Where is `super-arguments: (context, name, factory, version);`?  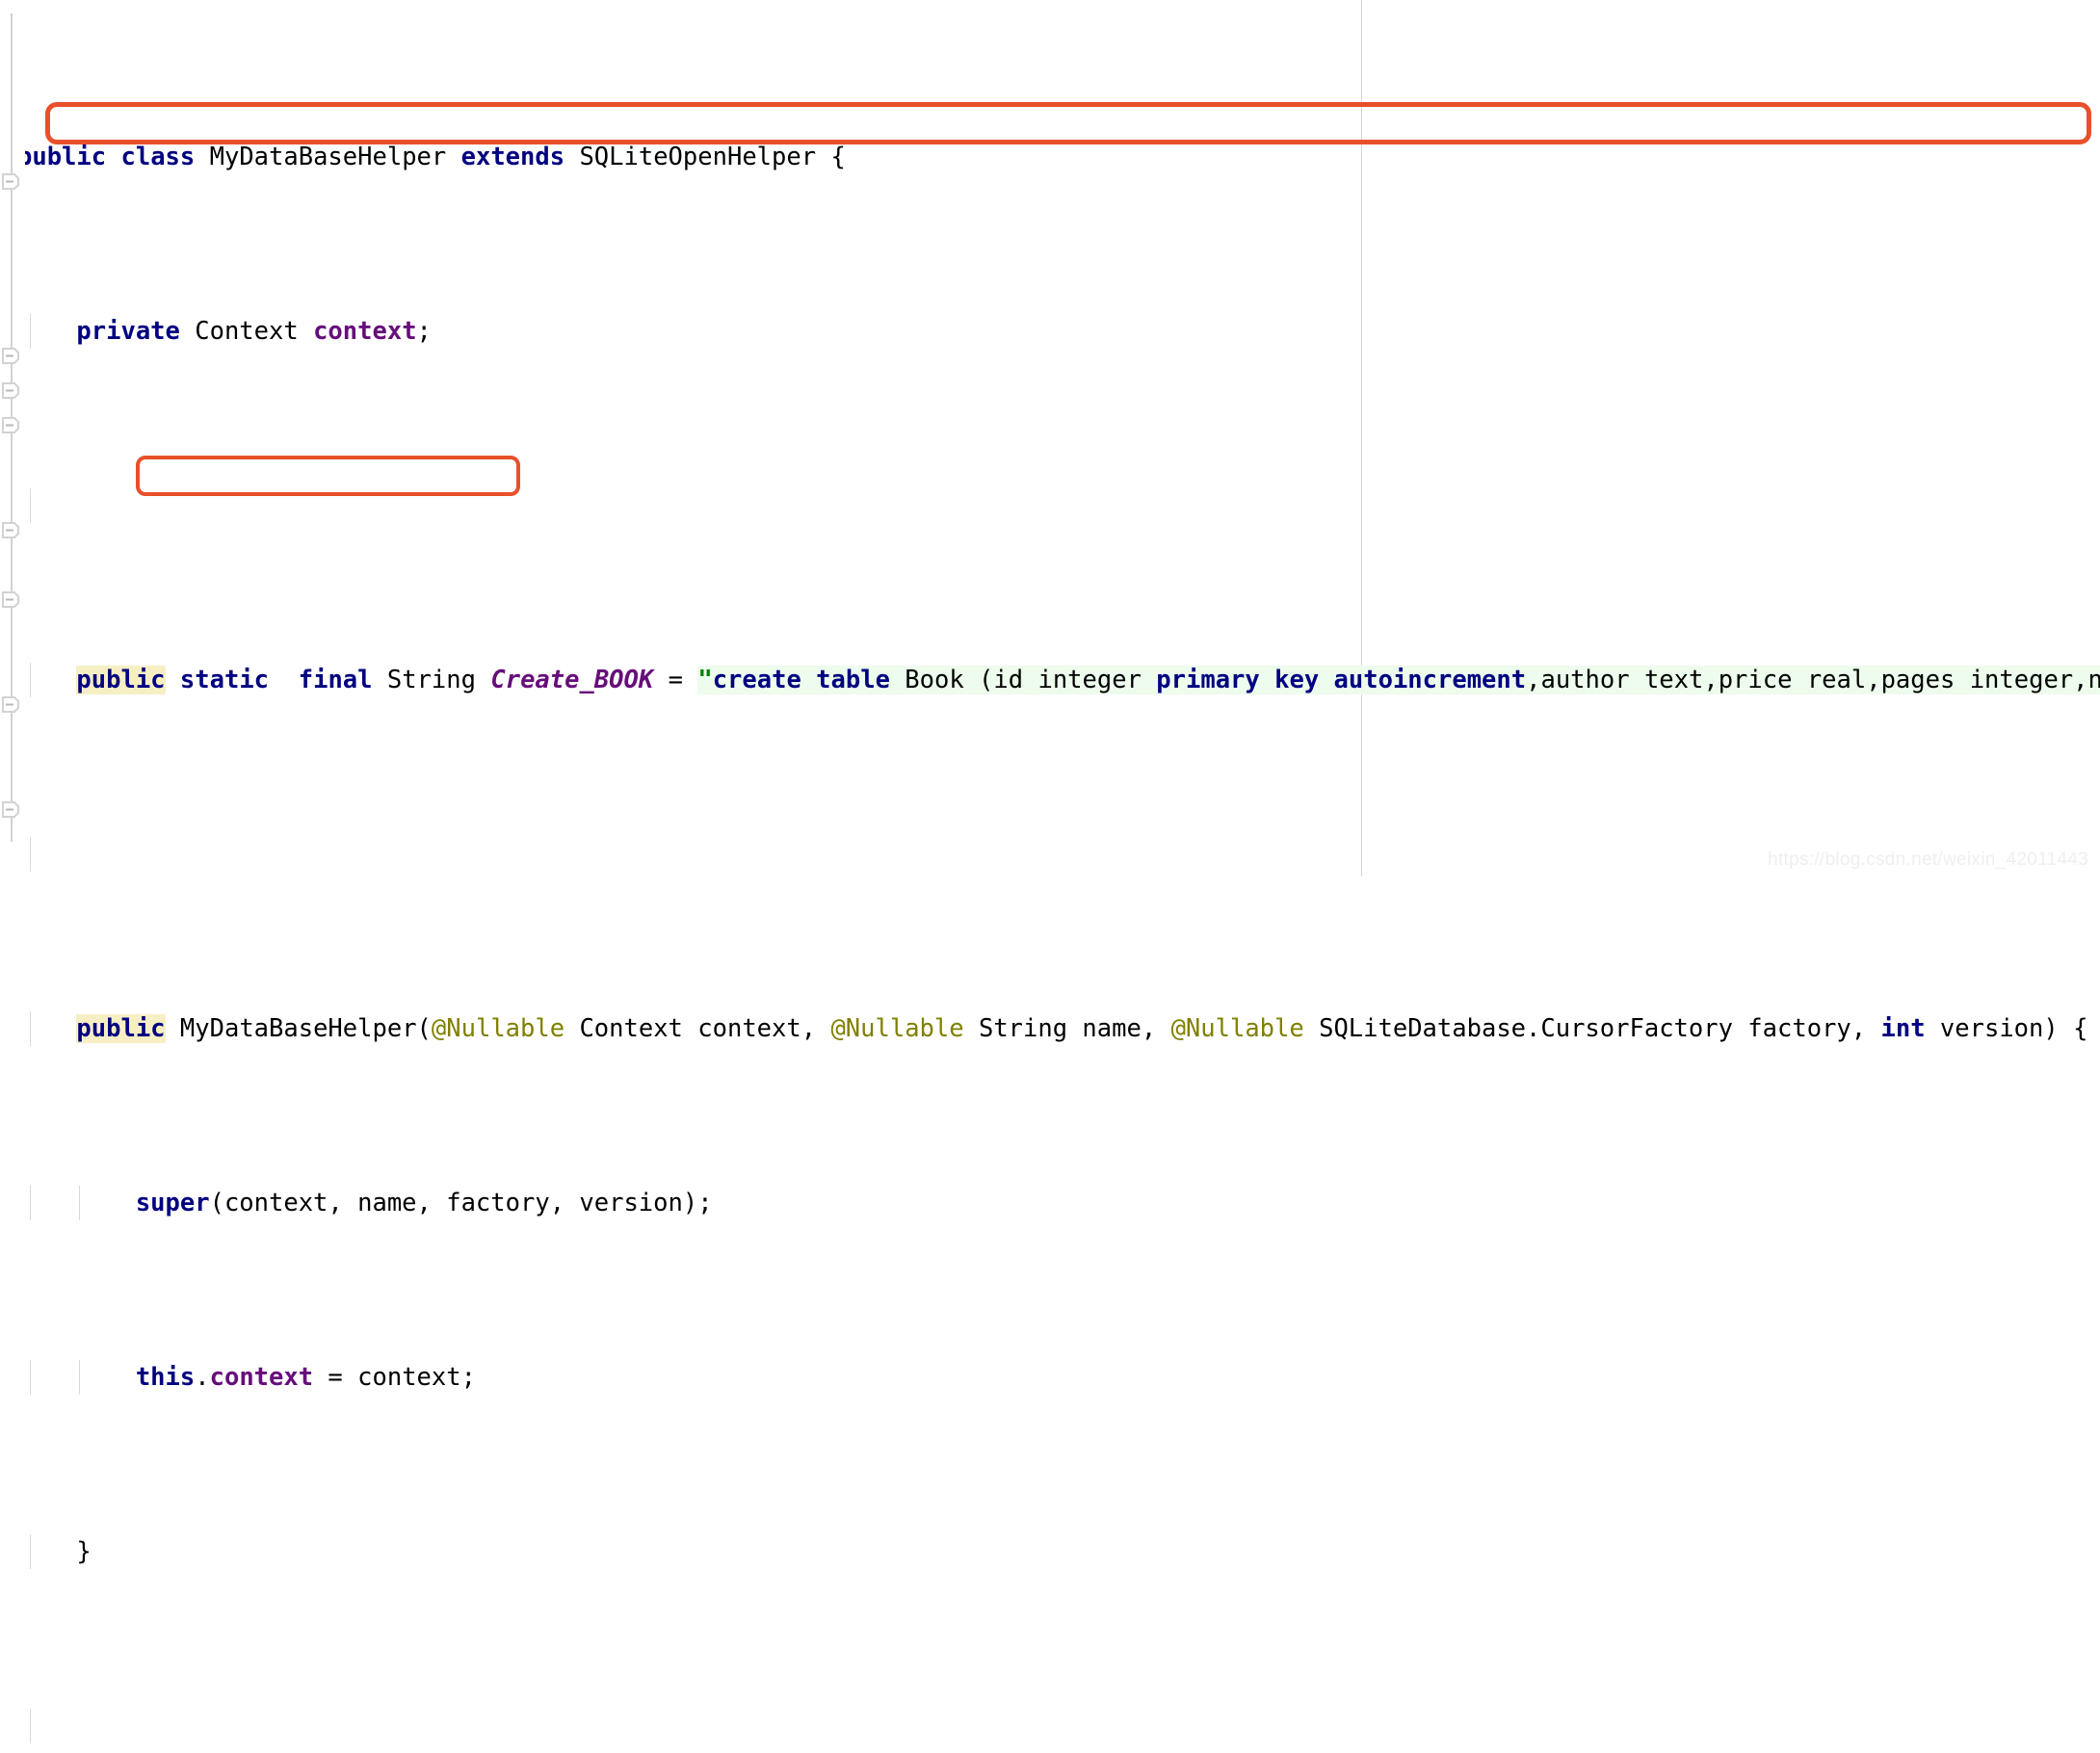 super-arguments: (context, name, factory, version); is located at coordinates (461, 1202).